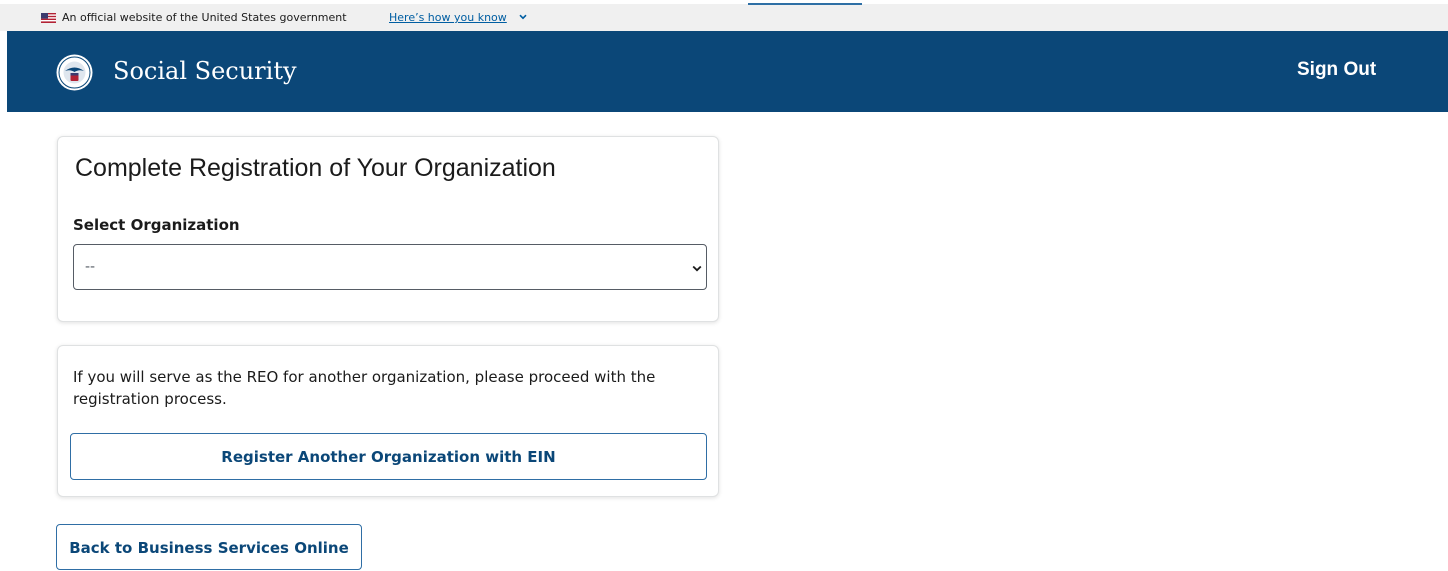 Image resolution: width=1448 pixels, height=571 pixels. What do you see at coordinates (448, 18) in the screenshot?
I see `heres-how-you-know-link: Here’s how you know` at bounding box center [448, 18].